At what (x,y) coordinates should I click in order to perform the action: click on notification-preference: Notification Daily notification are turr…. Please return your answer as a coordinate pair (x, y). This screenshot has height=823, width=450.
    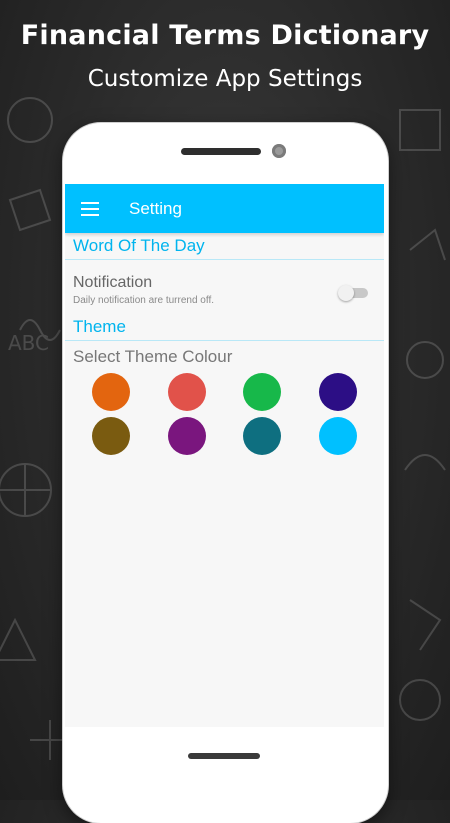
    Looking at the image, I should click on (224, 287).